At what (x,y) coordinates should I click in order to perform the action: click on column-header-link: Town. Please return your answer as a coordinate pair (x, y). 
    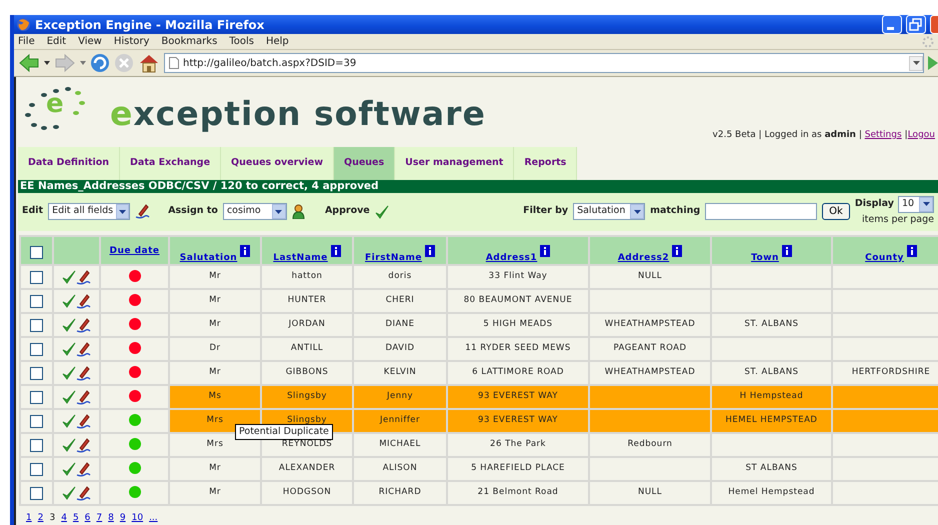
    Looking at the image, I should click on (765, 257).